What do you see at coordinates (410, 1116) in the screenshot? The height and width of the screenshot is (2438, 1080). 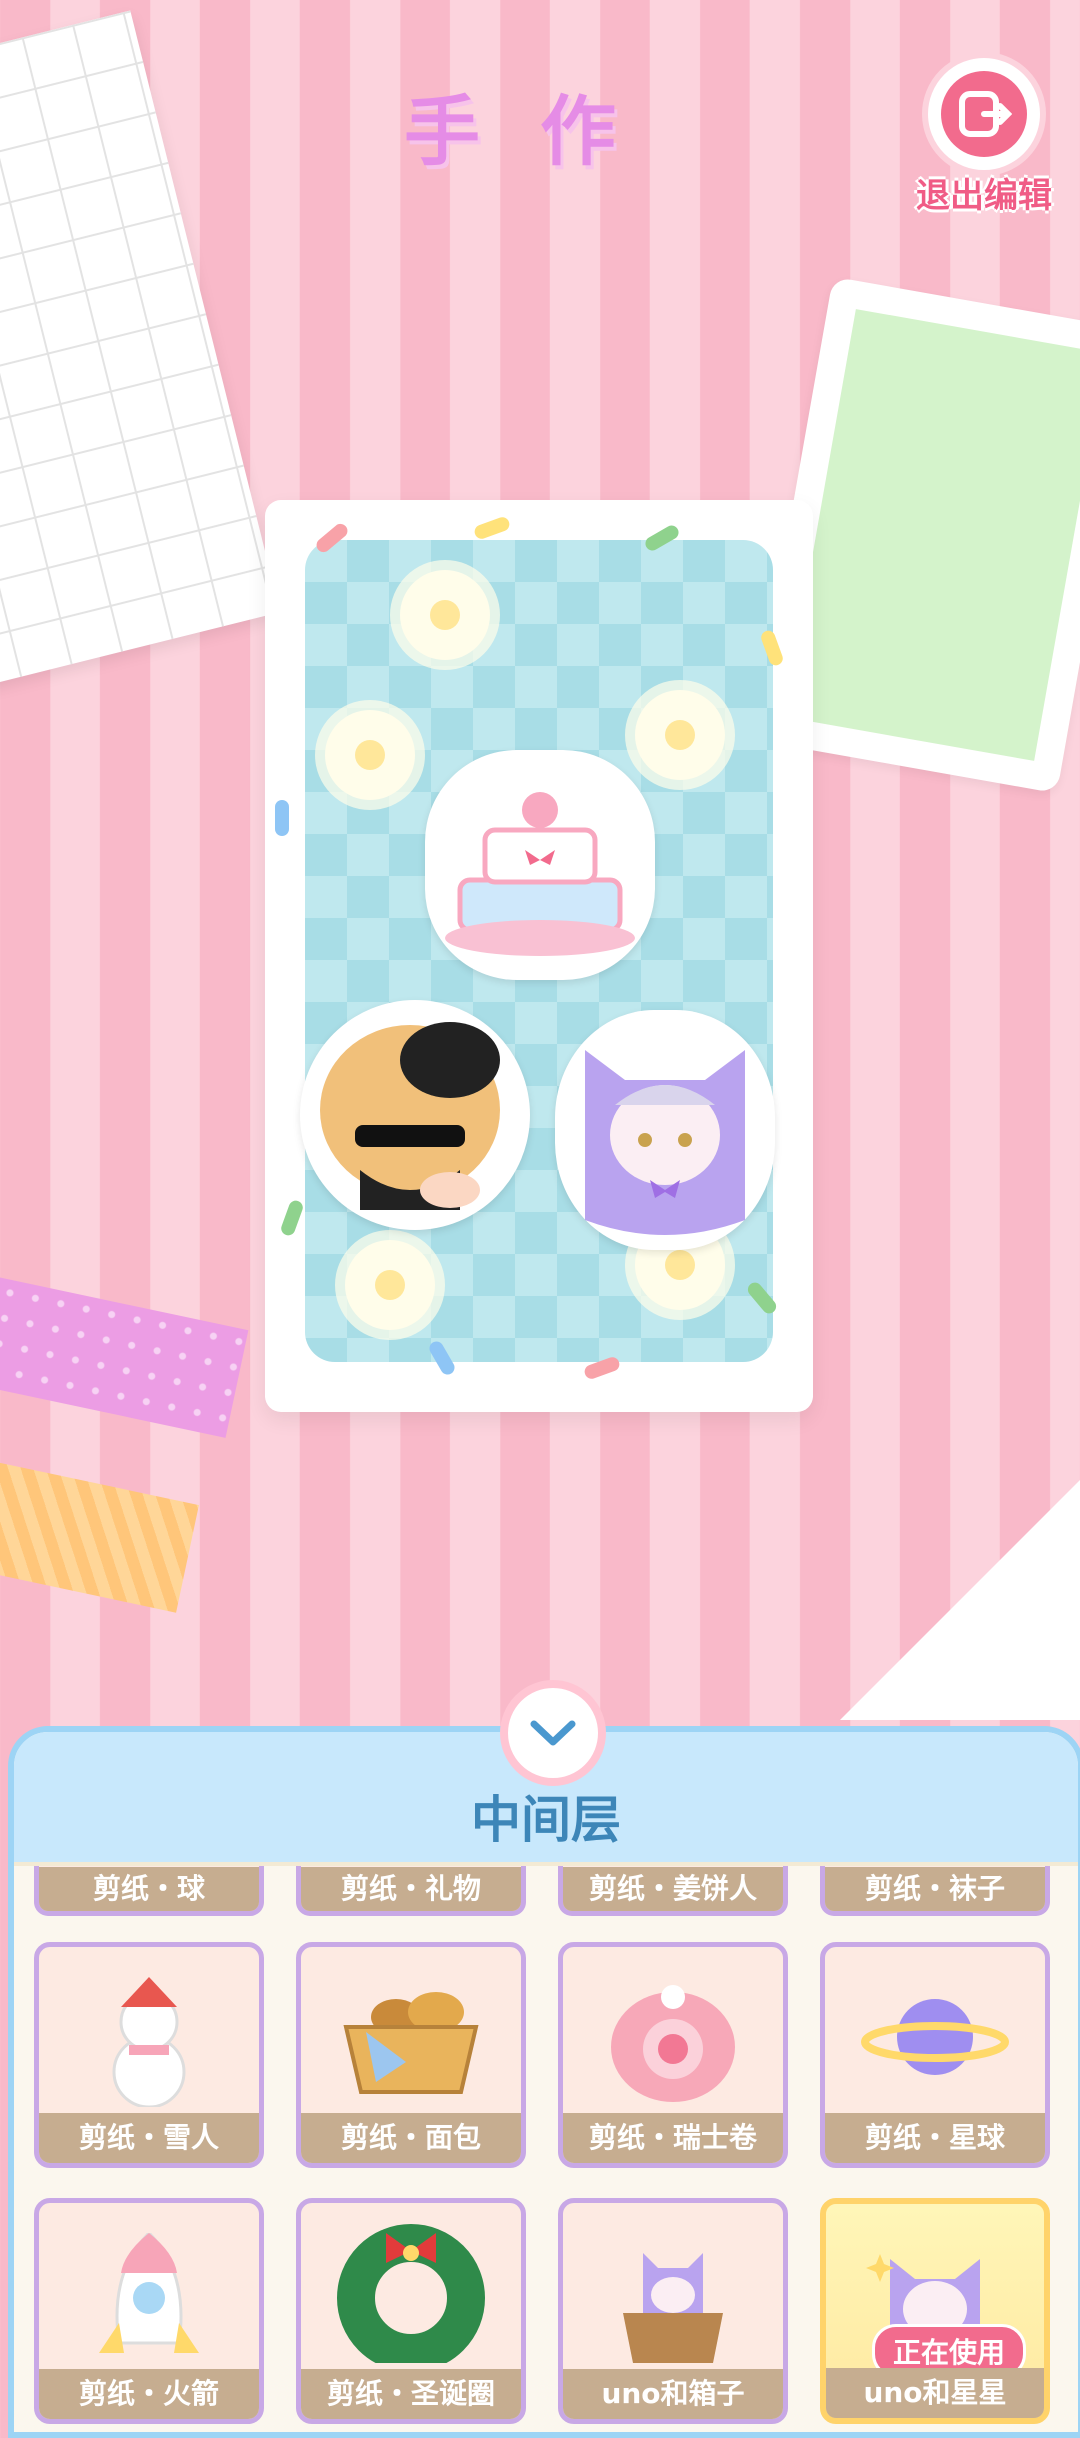 I see `boy-character-icon` at bounding box center [410, 1116].